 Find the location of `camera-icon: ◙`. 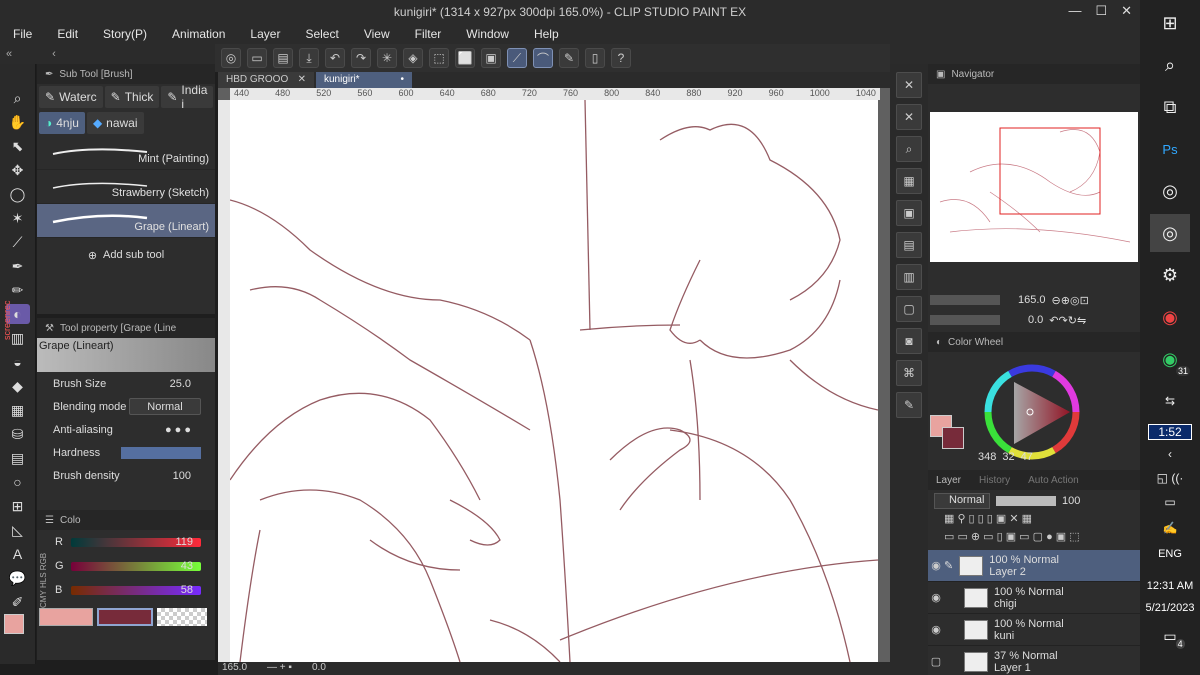

camera-icon: ◙ is located at coordinates (909, 341).